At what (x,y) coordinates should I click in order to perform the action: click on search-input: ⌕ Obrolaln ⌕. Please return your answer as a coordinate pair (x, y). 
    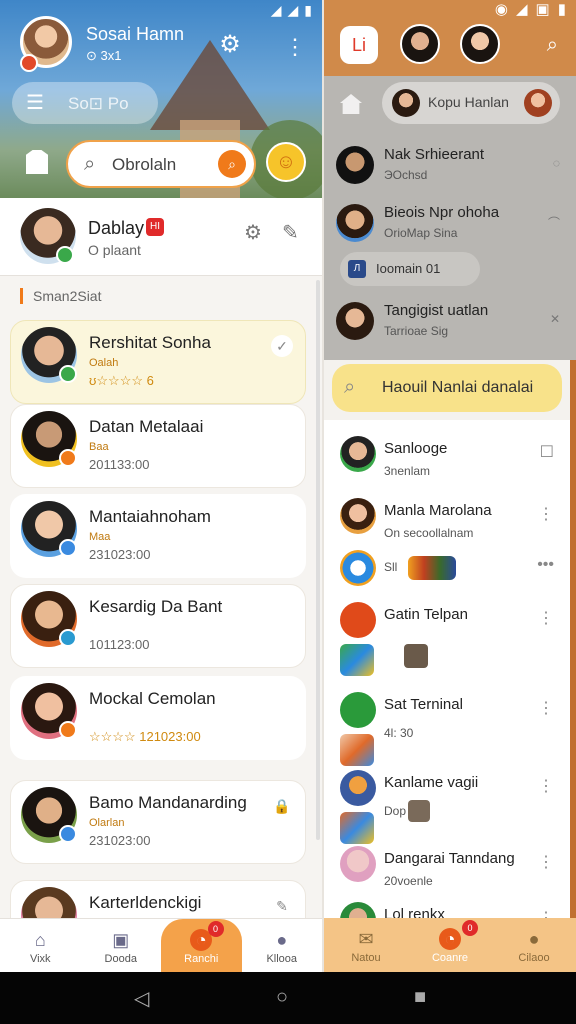
    Looking at the image, I should click on (161, 164).